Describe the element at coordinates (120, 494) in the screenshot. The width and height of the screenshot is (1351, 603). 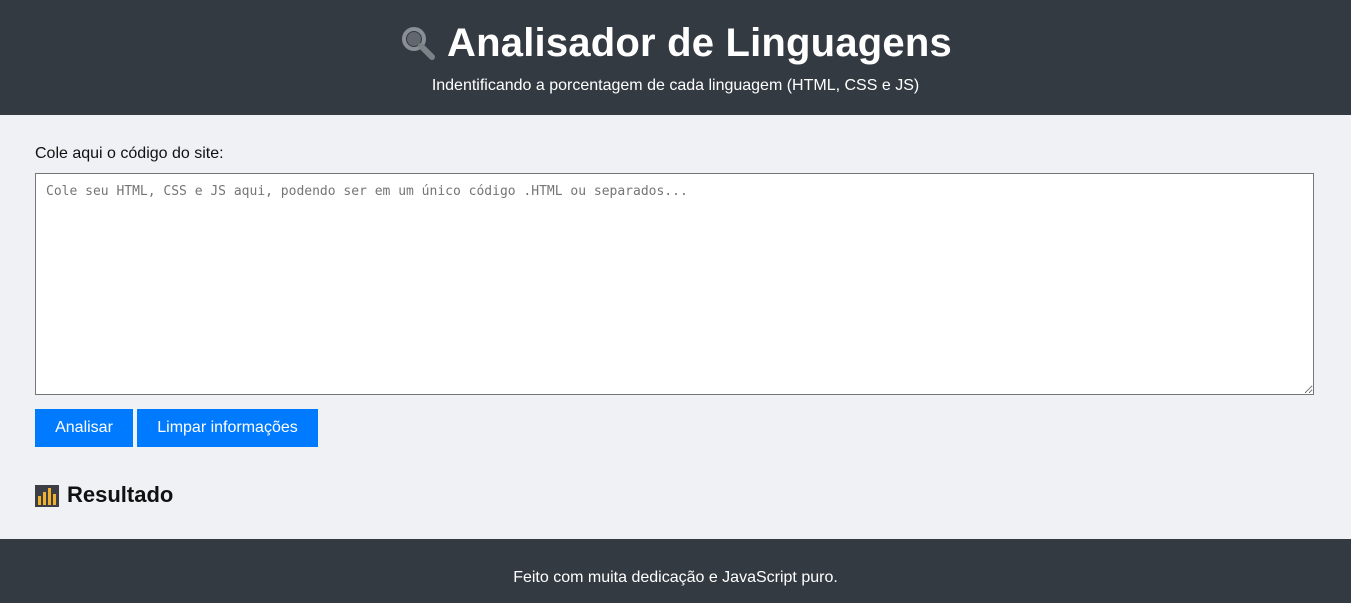
I see `result-heading-text: Resultado` at that location.